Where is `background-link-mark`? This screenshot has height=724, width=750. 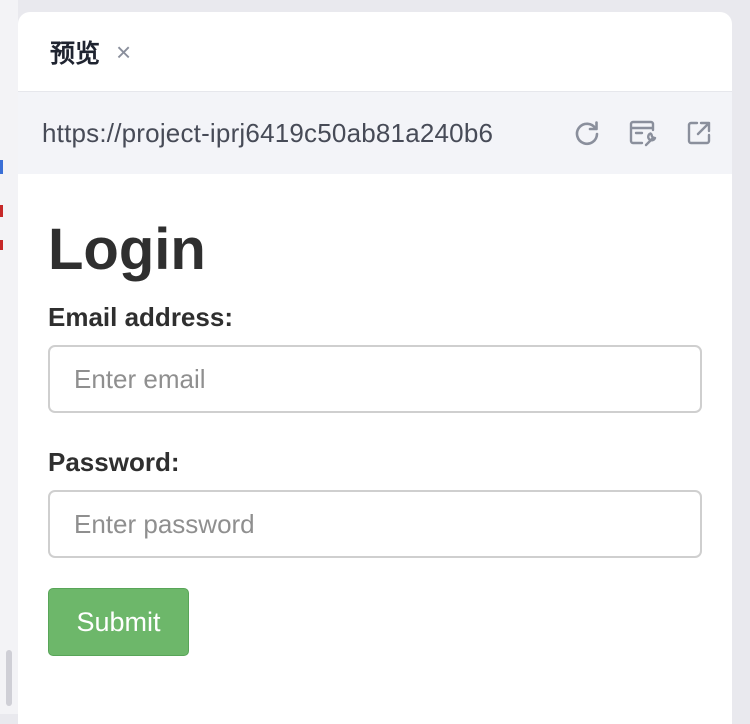
background-link-mark is located at coordinates (1, 167).